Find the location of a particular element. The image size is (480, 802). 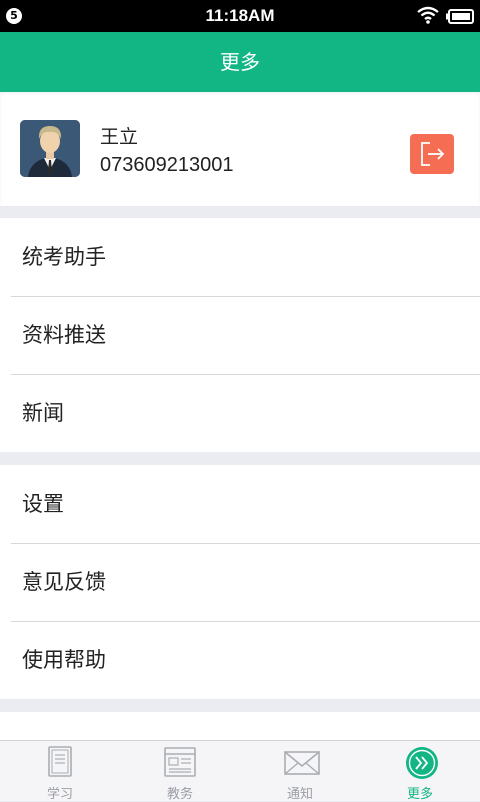

menu-item-exam-assistant: 统考助手 is located at coordinates (240, 257).